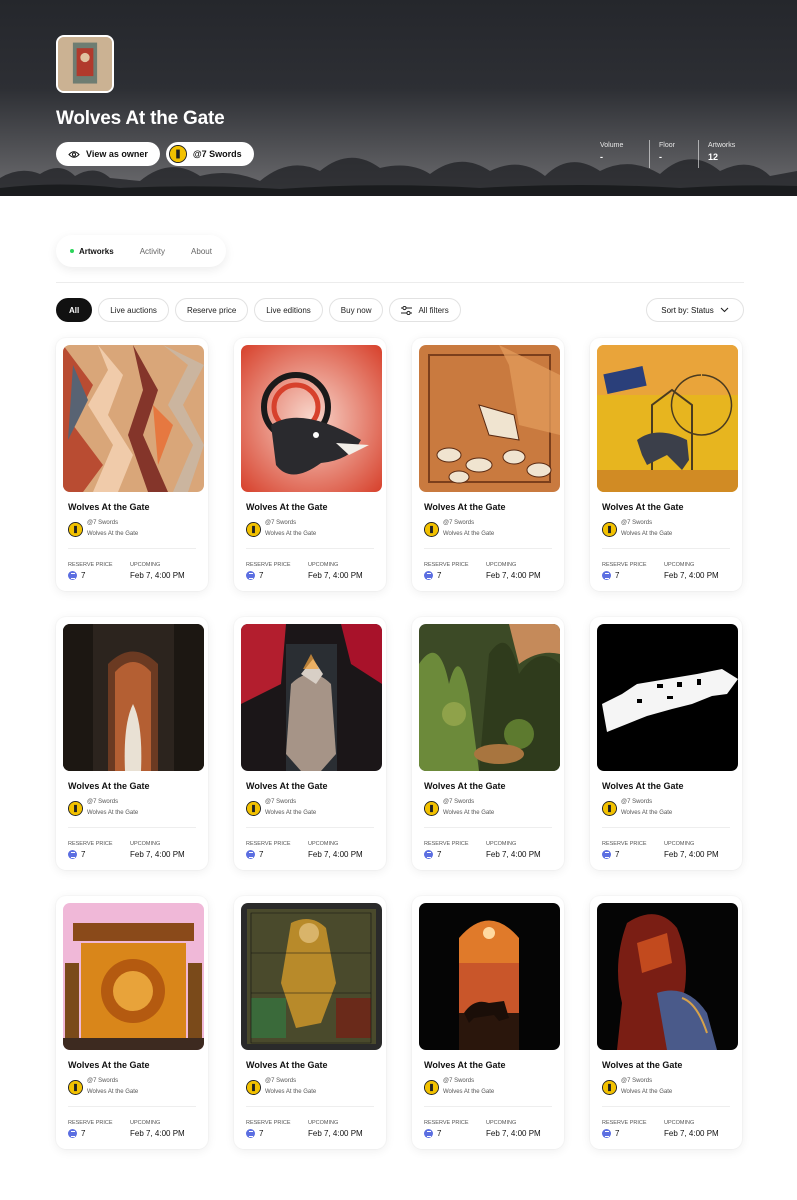 This screenshot has height=1200, width=797. I want to click on tab-activity: Activity, so click(152, 251).